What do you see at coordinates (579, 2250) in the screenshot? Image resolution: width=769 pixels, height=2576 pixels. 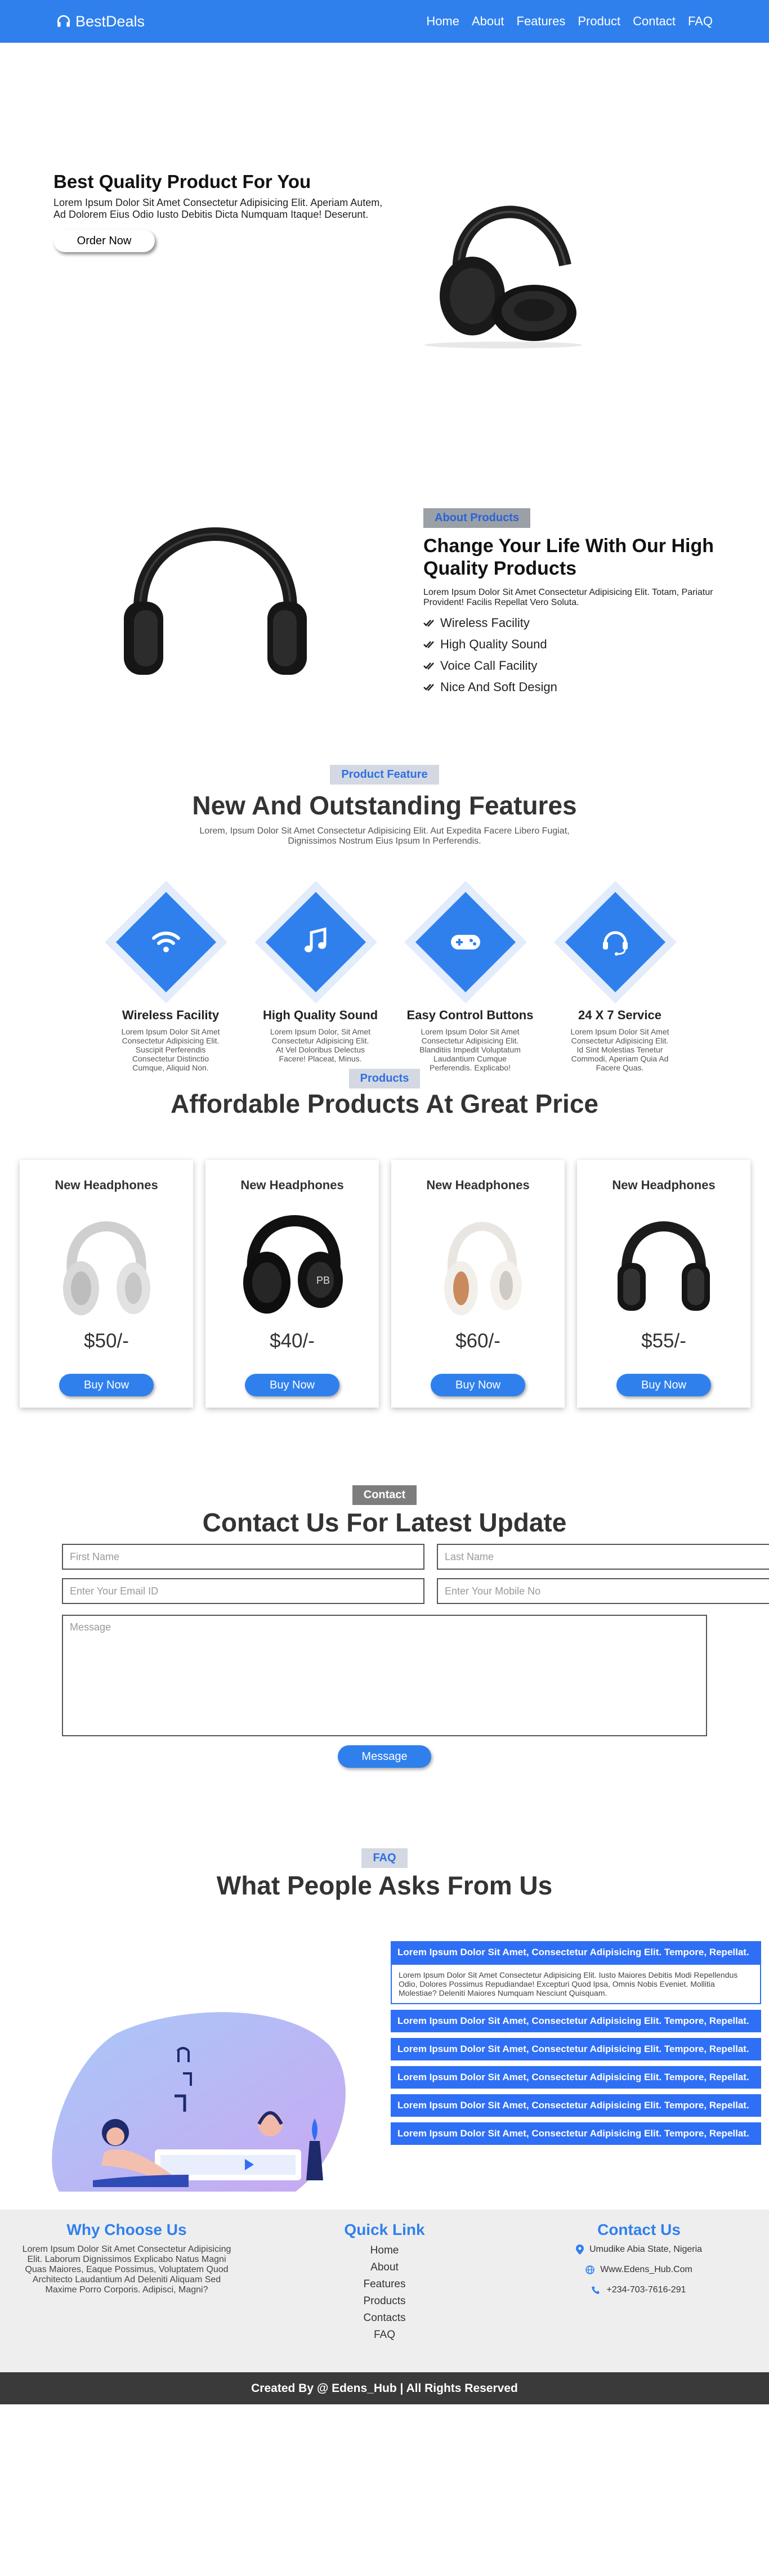 I see `location-pin-icon` at bounding box center [579, 2250].